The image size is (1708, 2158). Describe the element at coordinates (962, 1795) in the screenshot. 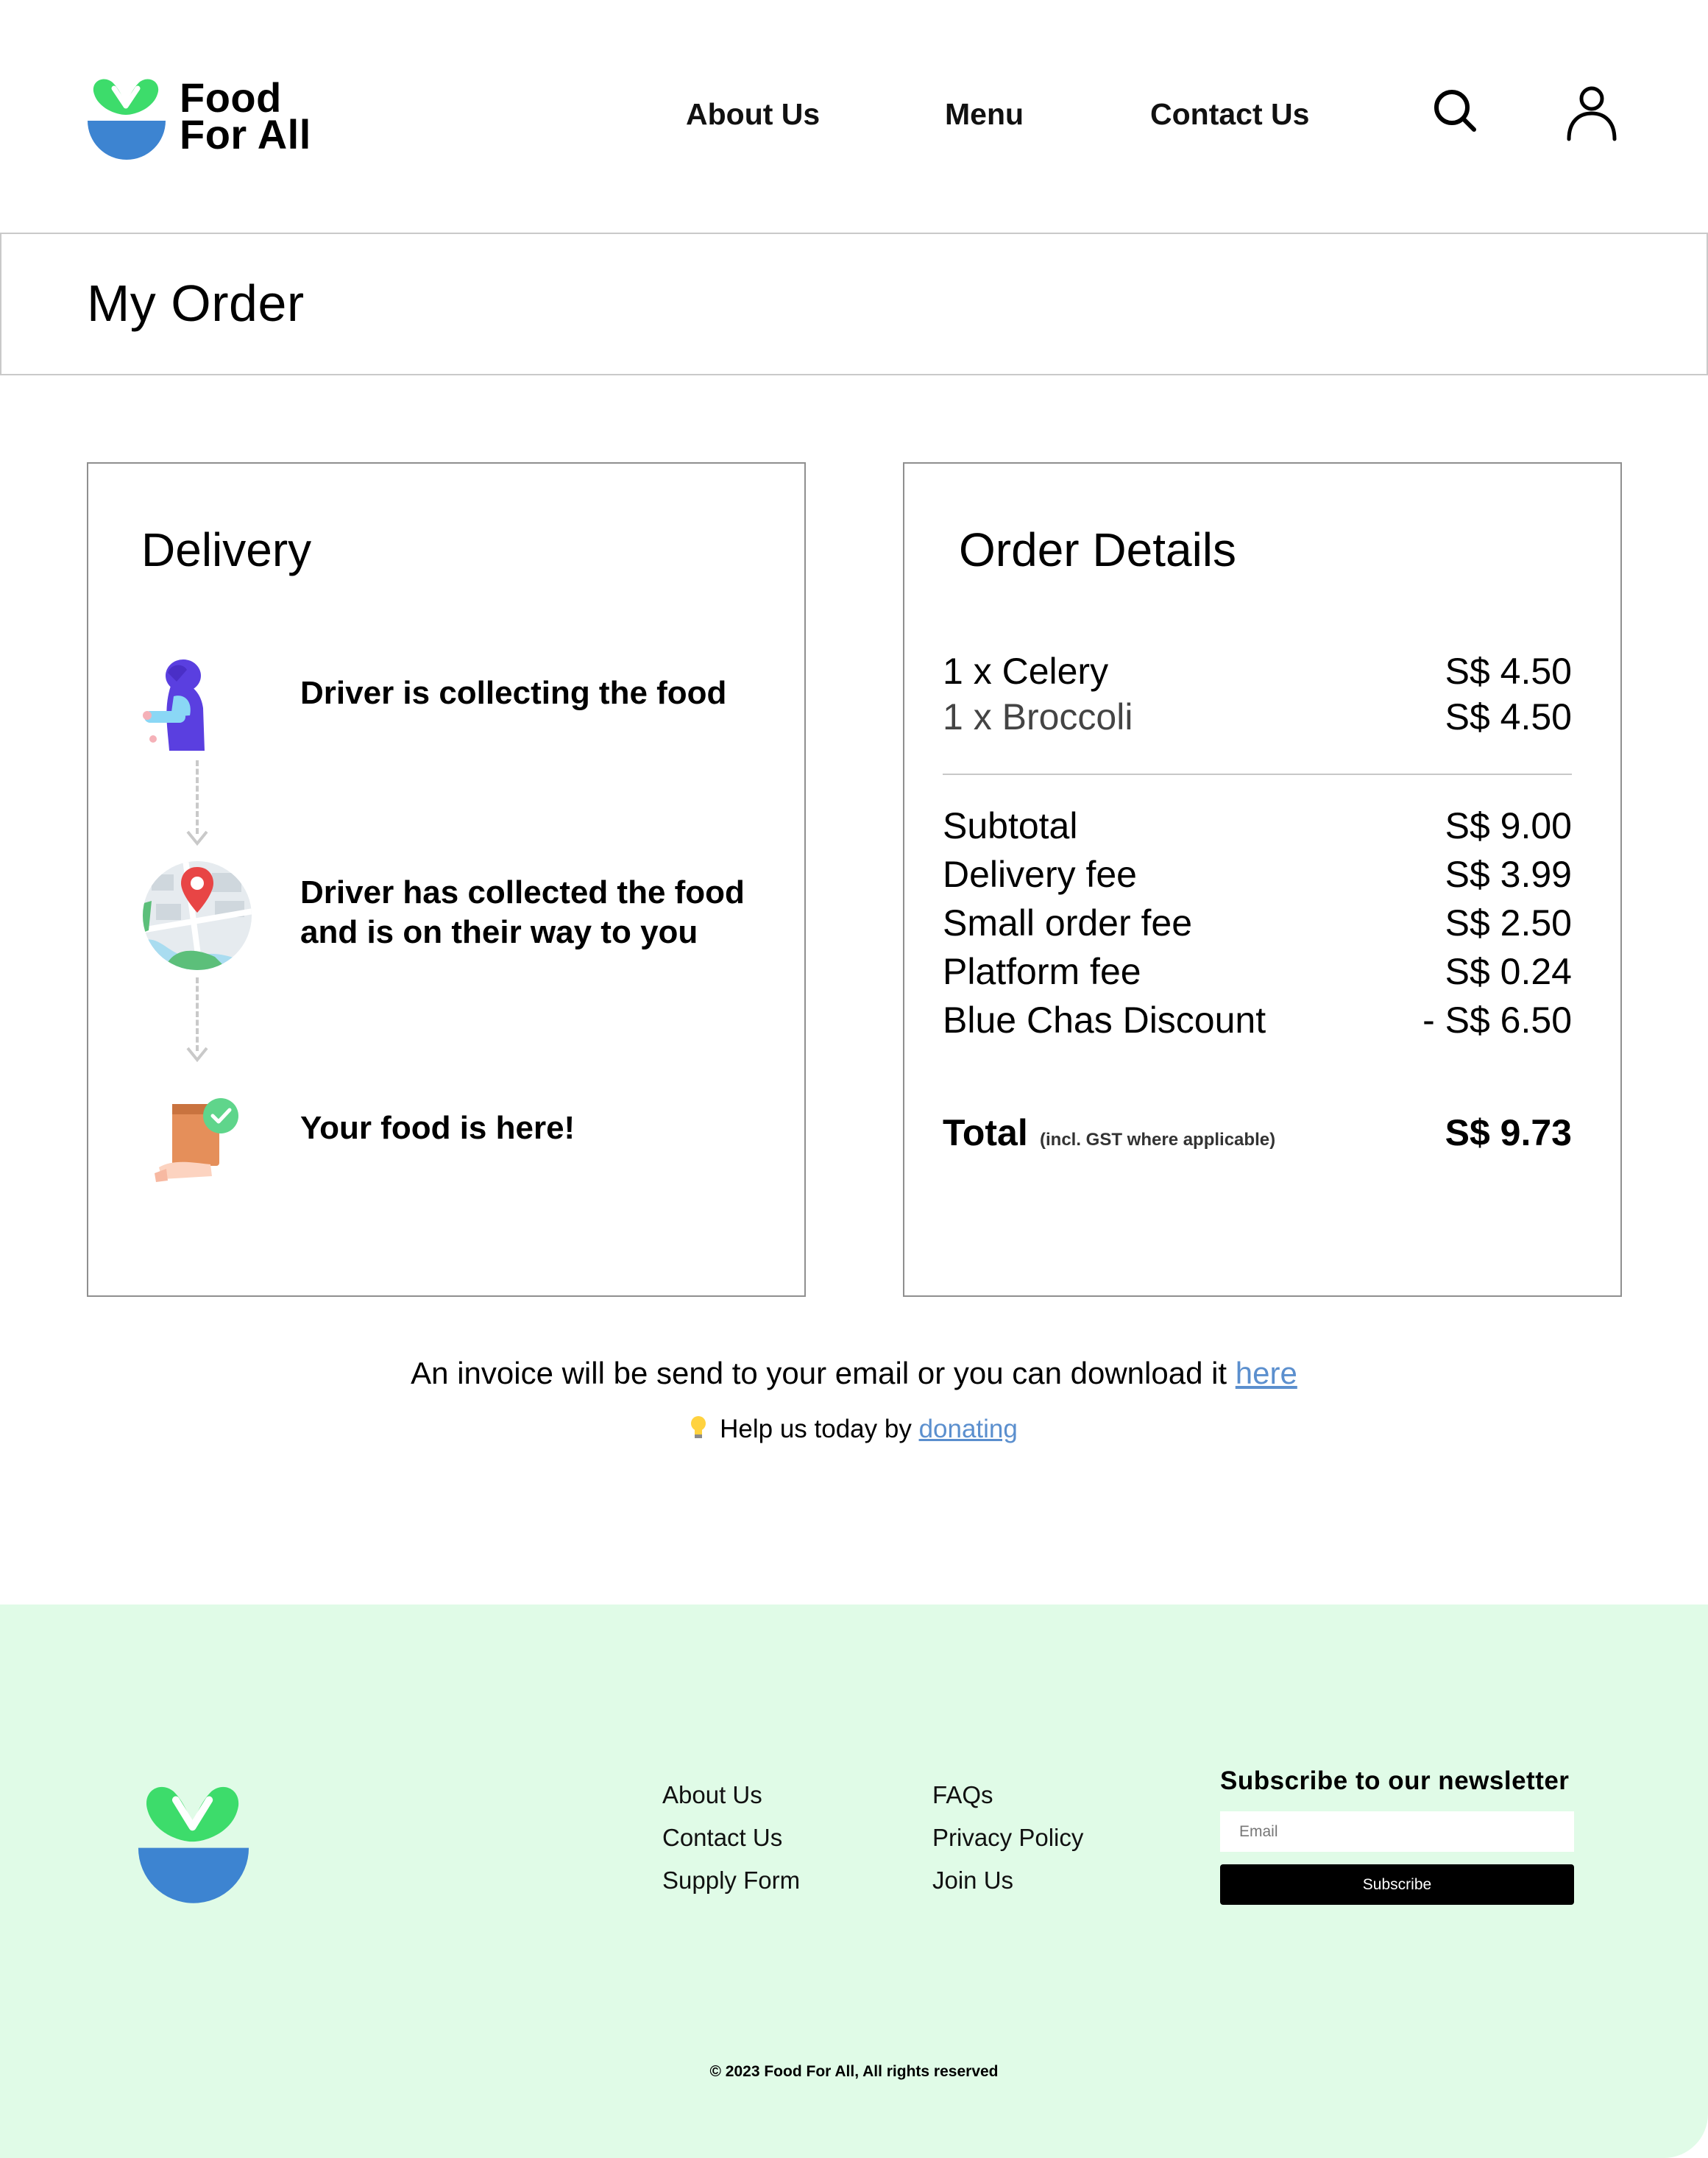

I see `footer-link-faqs: FAQs` at that location.